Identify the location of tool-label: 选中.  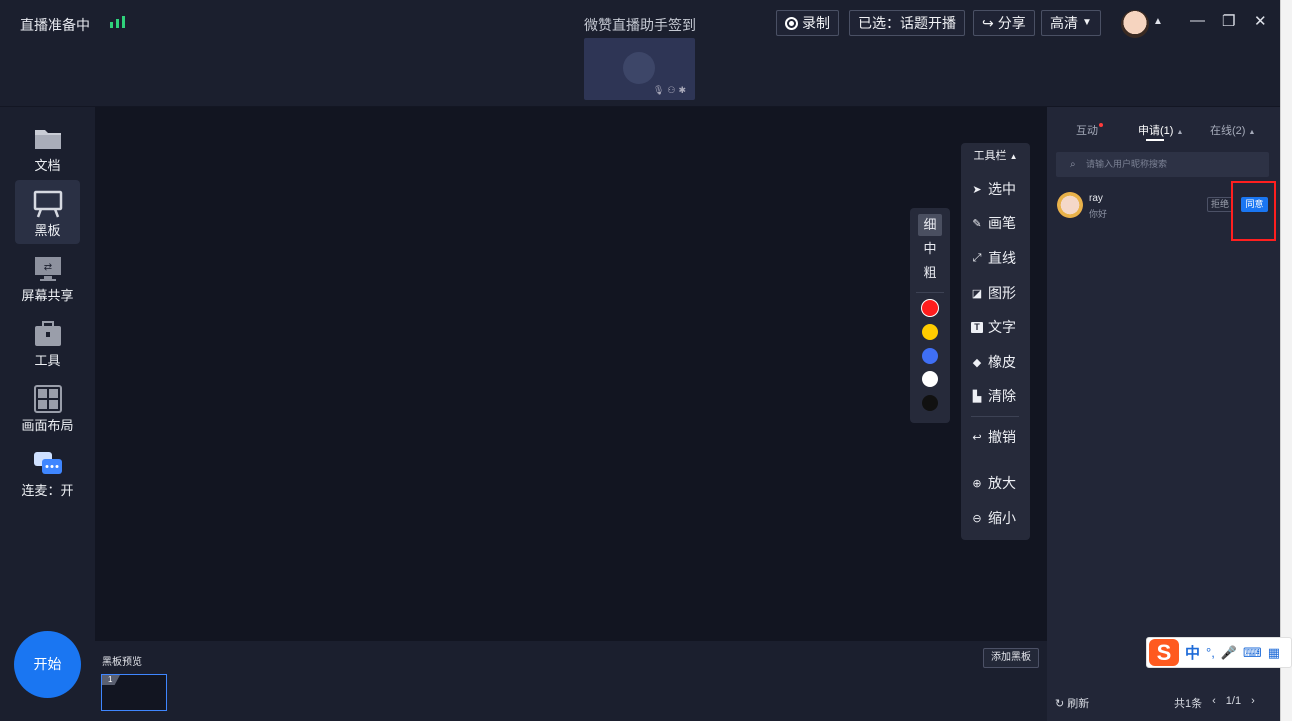
(1002, 189).